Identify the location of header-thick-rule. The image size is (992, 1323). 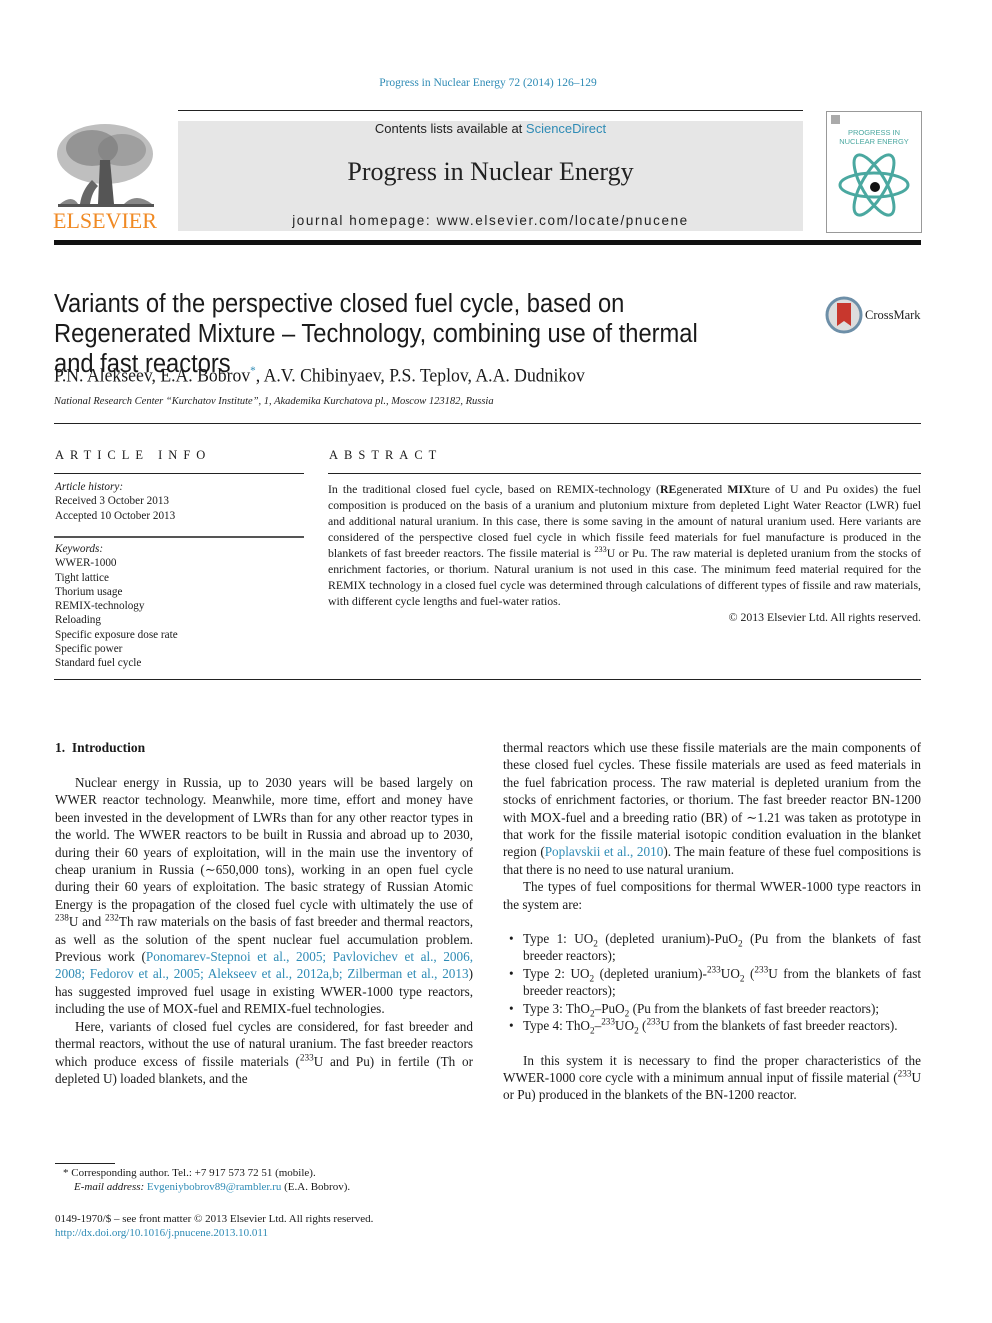
(487, 242).